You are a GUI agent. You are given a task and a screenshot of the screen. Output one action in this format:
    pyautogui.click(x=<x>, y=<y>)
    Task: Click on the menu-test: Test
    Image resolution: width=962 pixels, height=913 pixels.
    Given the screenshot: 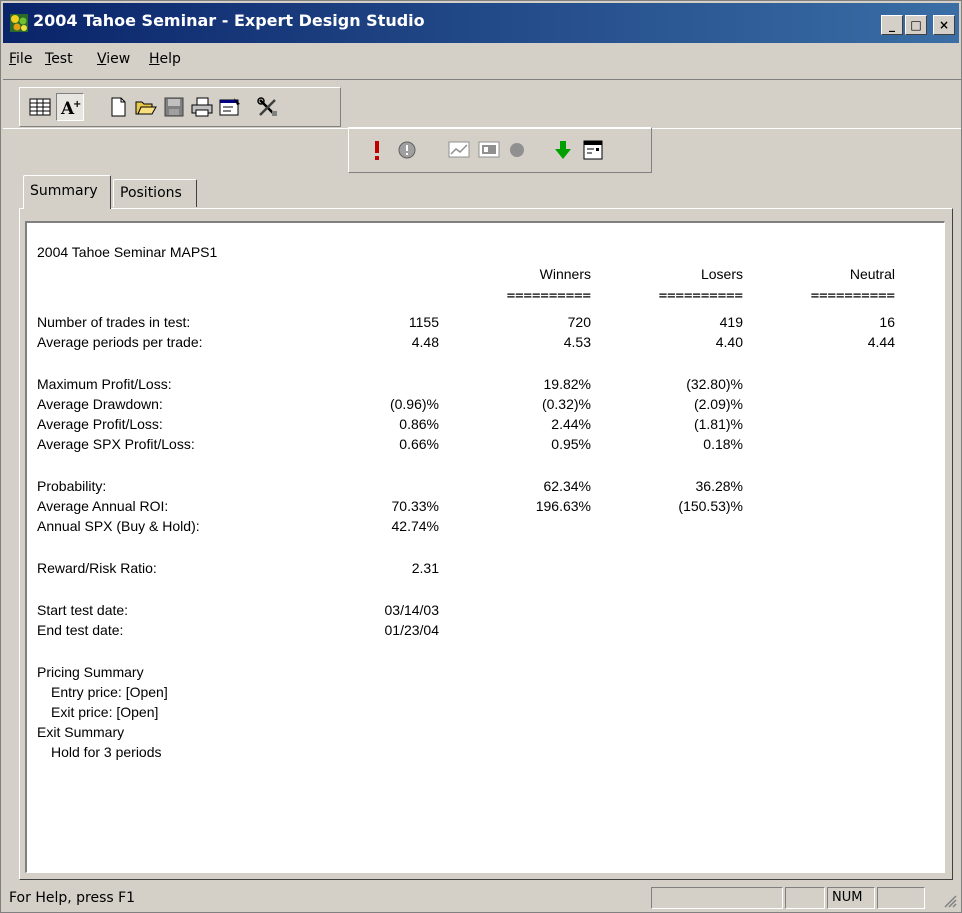 What is the action you would take?
    pyautogui.click(x=59, y=59)
    